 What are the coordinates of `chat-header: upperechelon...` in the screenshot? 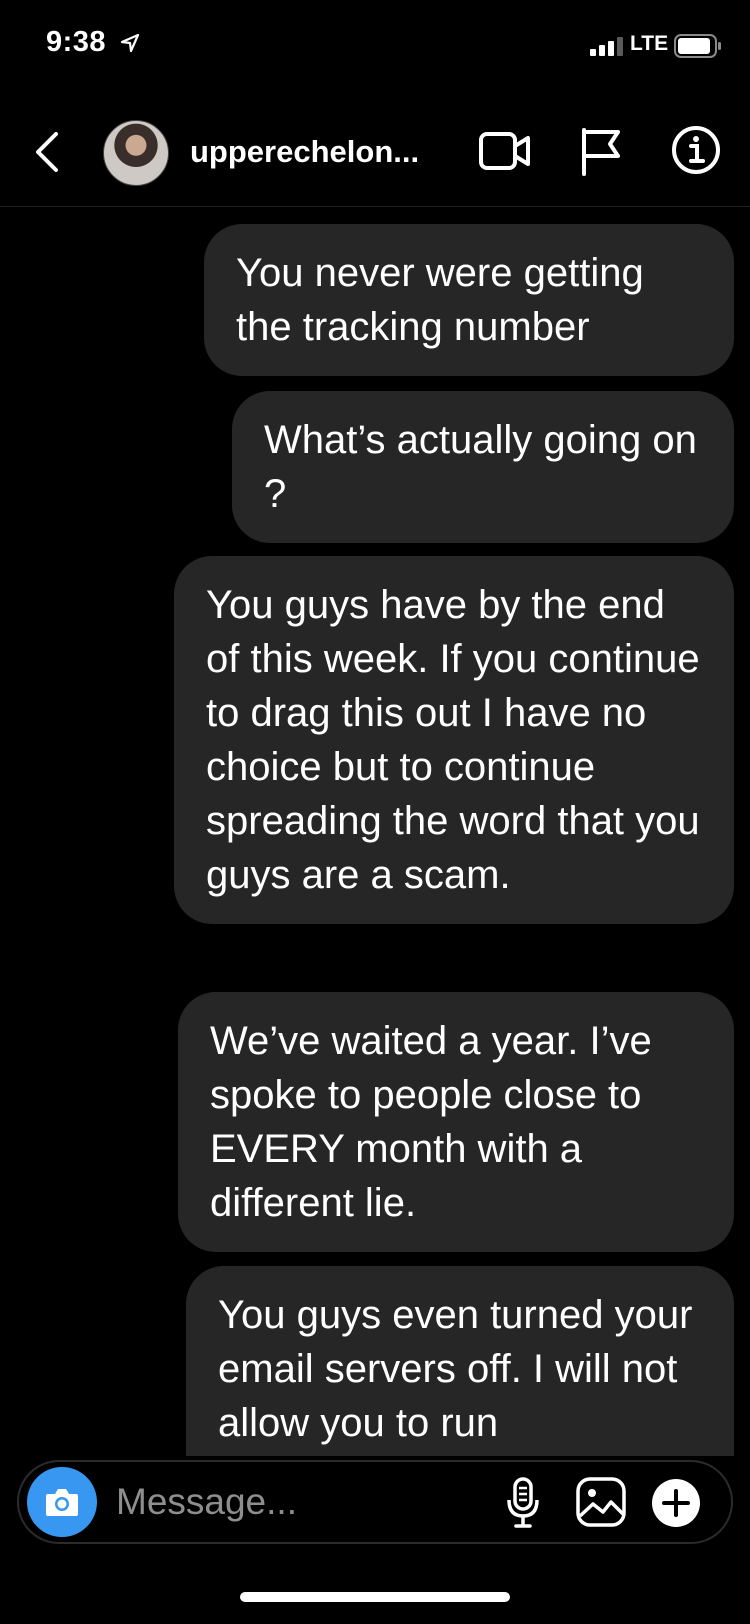 It's located at (375, 153).